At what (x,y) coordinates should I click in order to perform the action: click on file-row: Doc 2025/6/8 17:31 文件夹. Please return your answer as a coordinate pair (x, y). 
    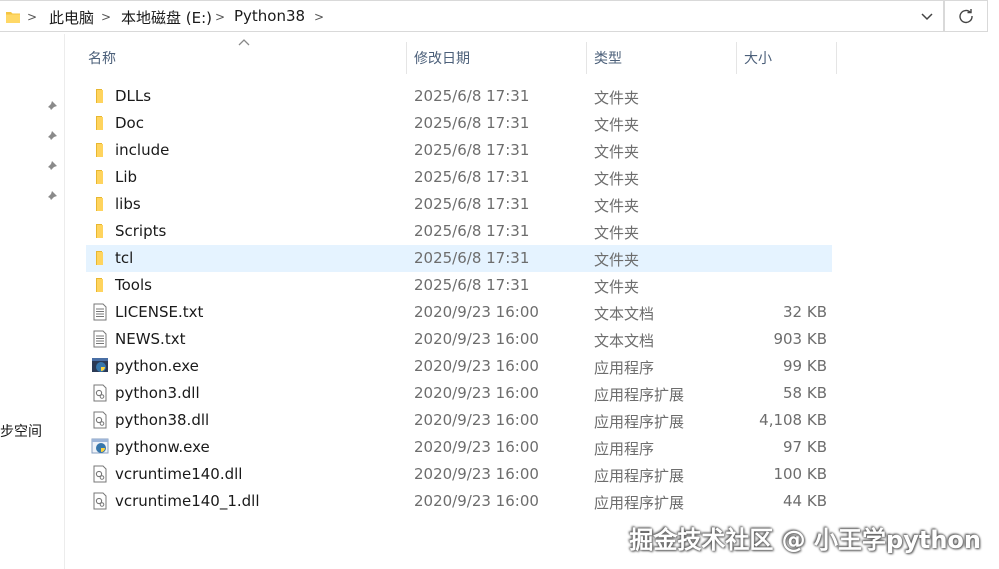
    Looking at the image, I should click on (459, 123).